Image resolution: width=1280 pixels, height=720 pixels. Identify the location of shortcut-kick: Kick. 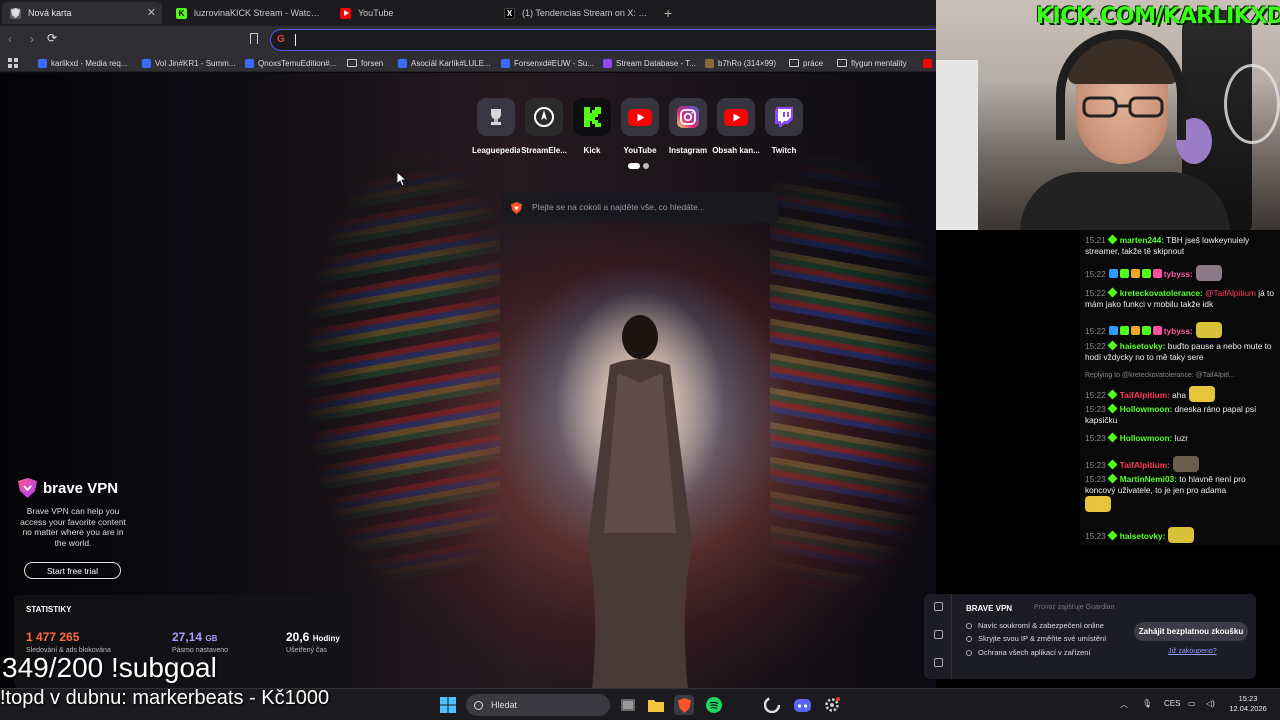
(592, 126).